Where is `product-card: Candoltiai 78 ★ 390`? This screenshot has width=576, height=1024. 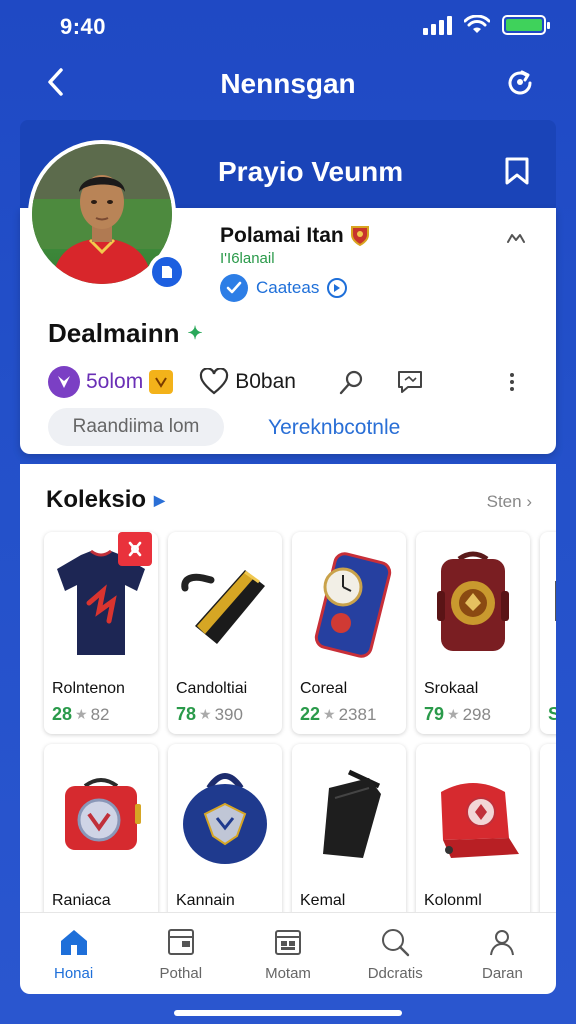
product-card: Candoltiai 78 ★ 390 is located at coordinates (225, 633).